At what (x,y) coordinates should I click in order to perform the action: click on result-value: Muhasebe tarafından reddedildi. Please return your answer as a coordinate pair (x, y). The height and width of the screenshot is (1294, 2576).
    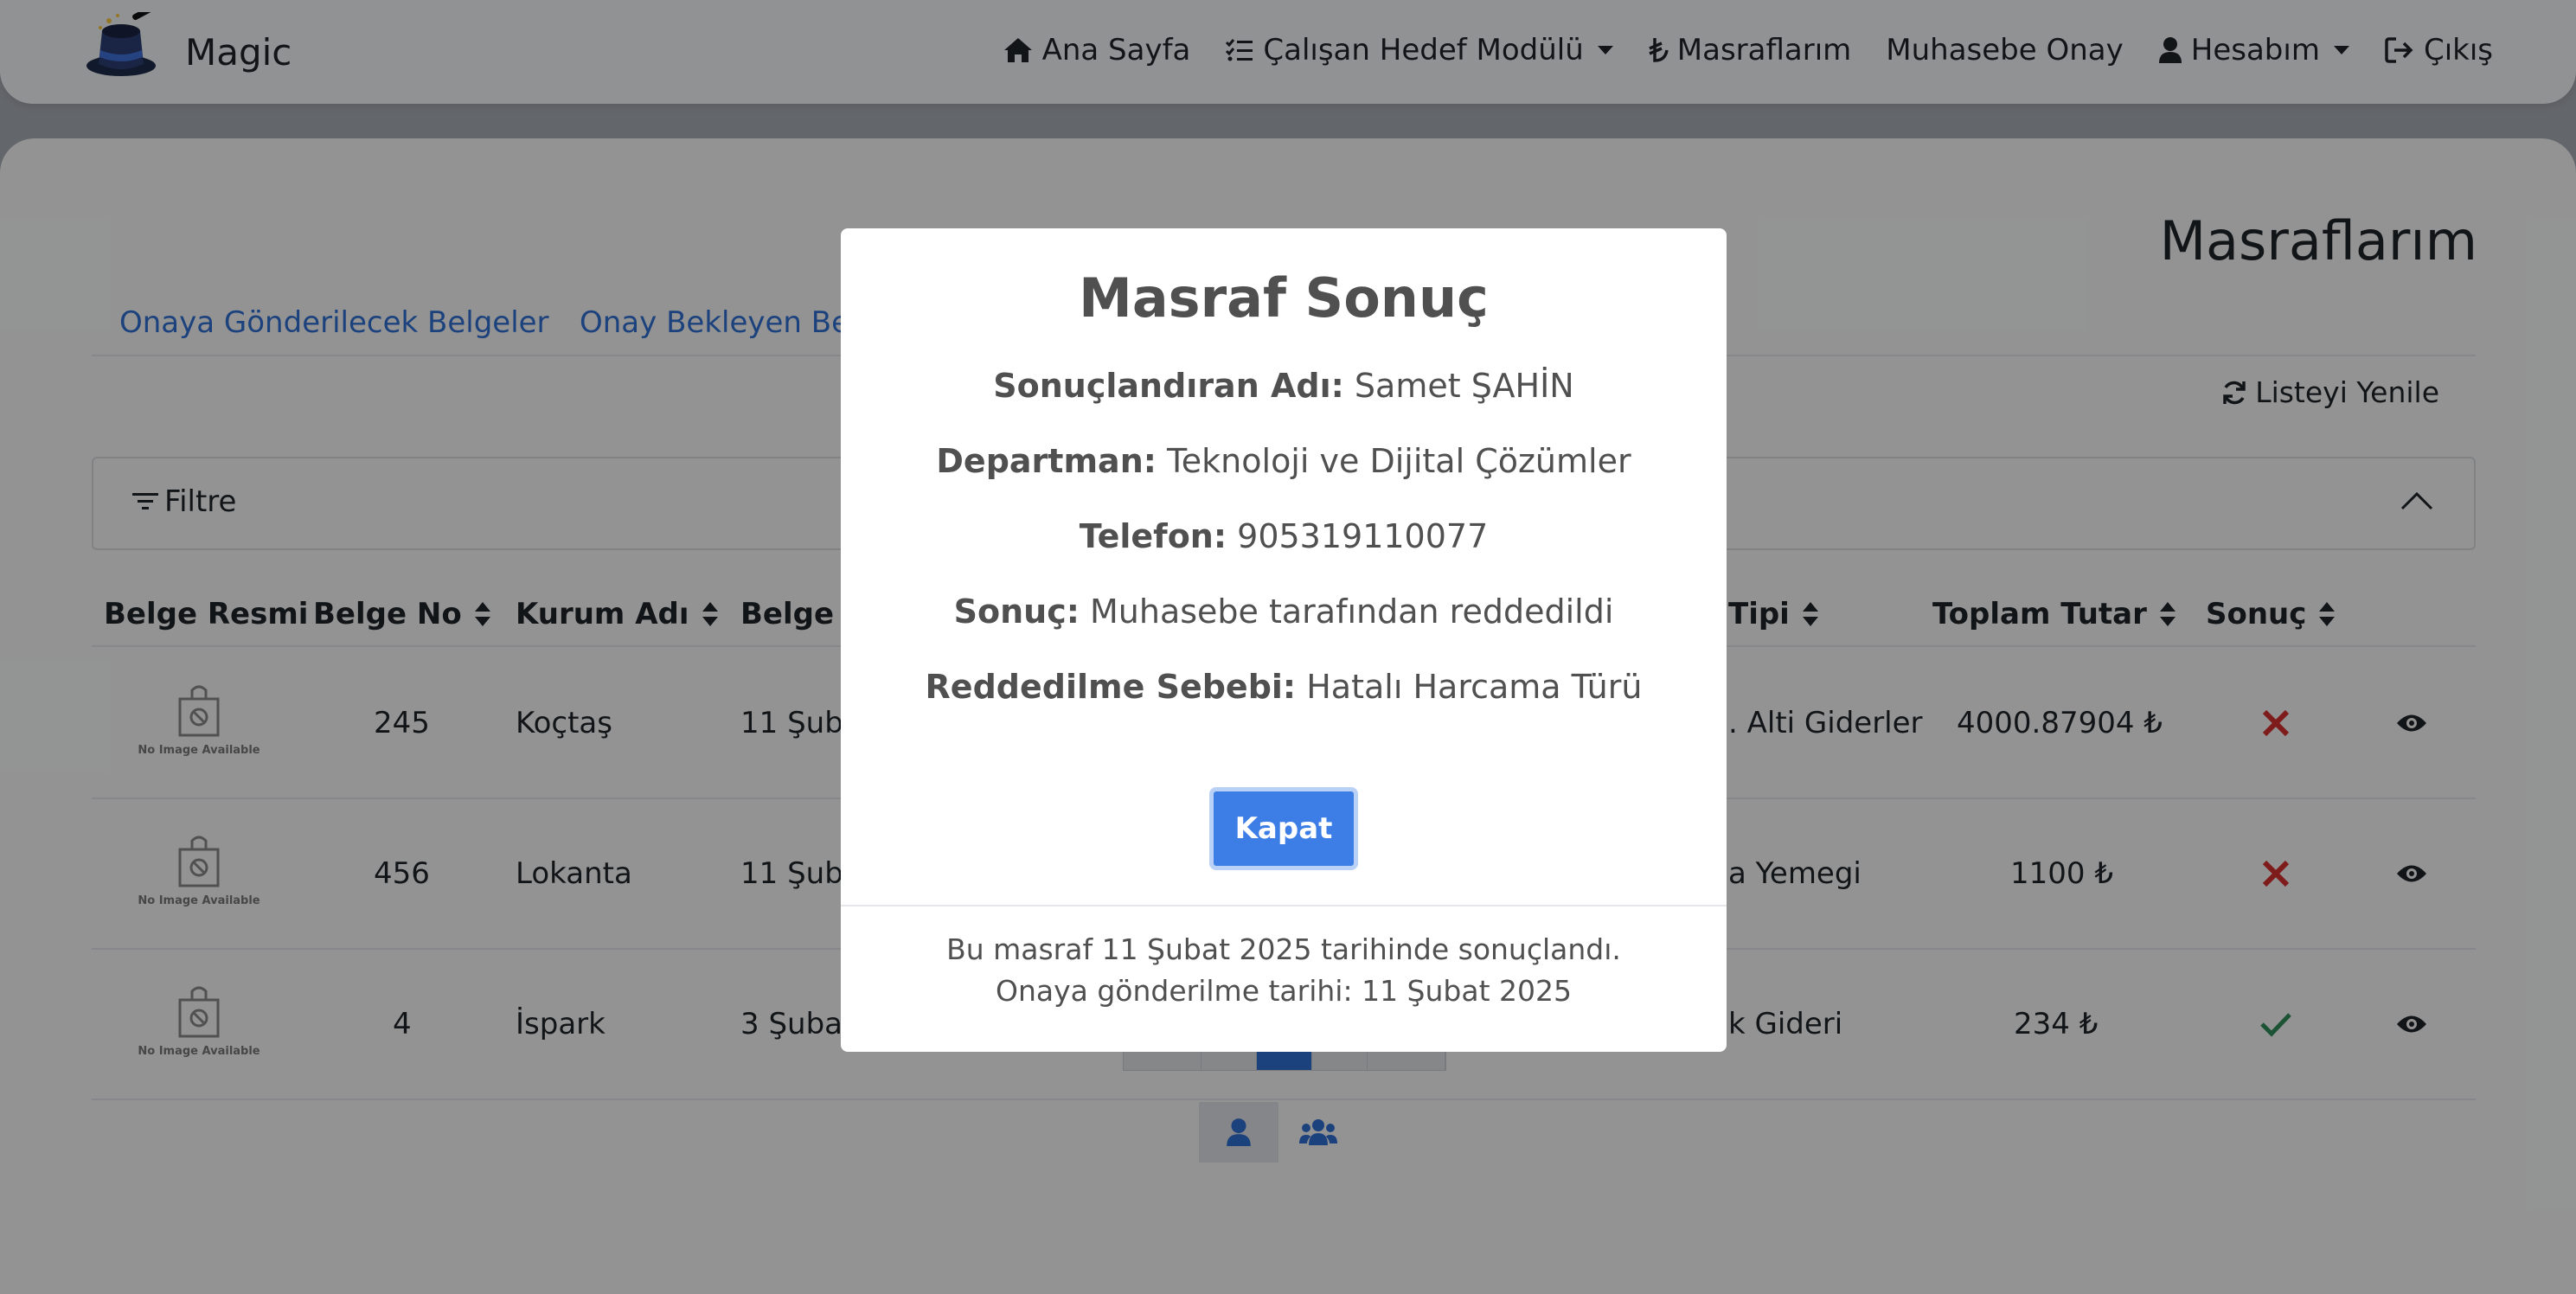
    Looking at the image, I should click on (1346, 612).